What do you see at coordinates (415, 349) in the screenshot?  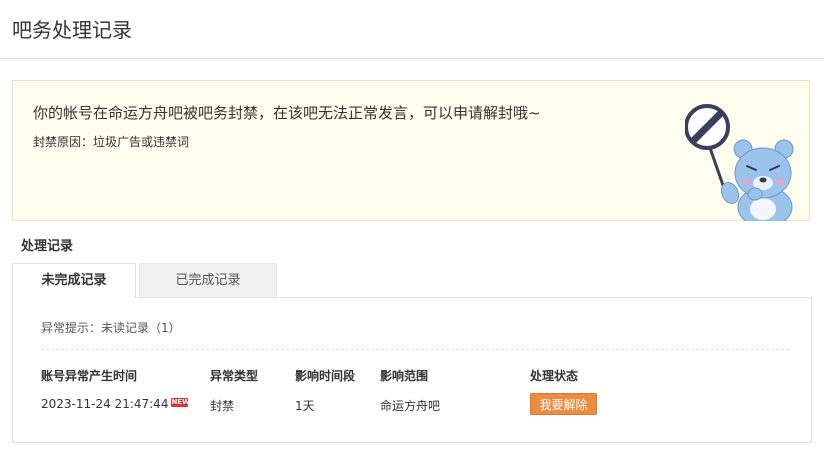 I see `panel-divider` at bounding box center [415, 349].